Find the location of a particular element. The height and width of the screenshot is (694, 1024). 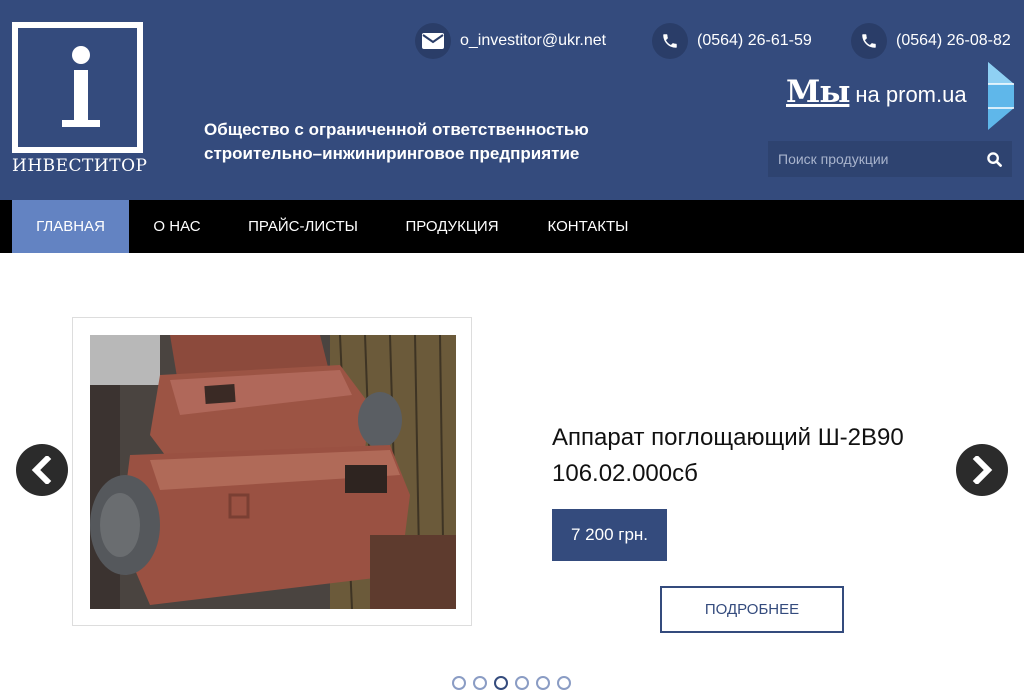

slider-next-button is located at coordinates (982, 470).